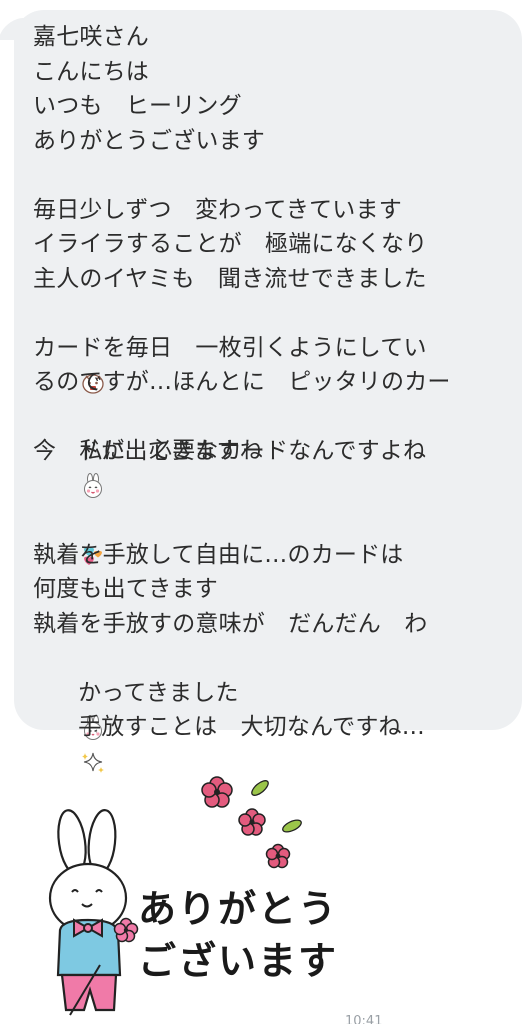 This screenshot has height=1024, width=528. What do you see at coordinates (230, 347) in the screenshot?
I see `message-line: カードを毎日 一枚引くようにしてい` at bounding box center [230, 347].